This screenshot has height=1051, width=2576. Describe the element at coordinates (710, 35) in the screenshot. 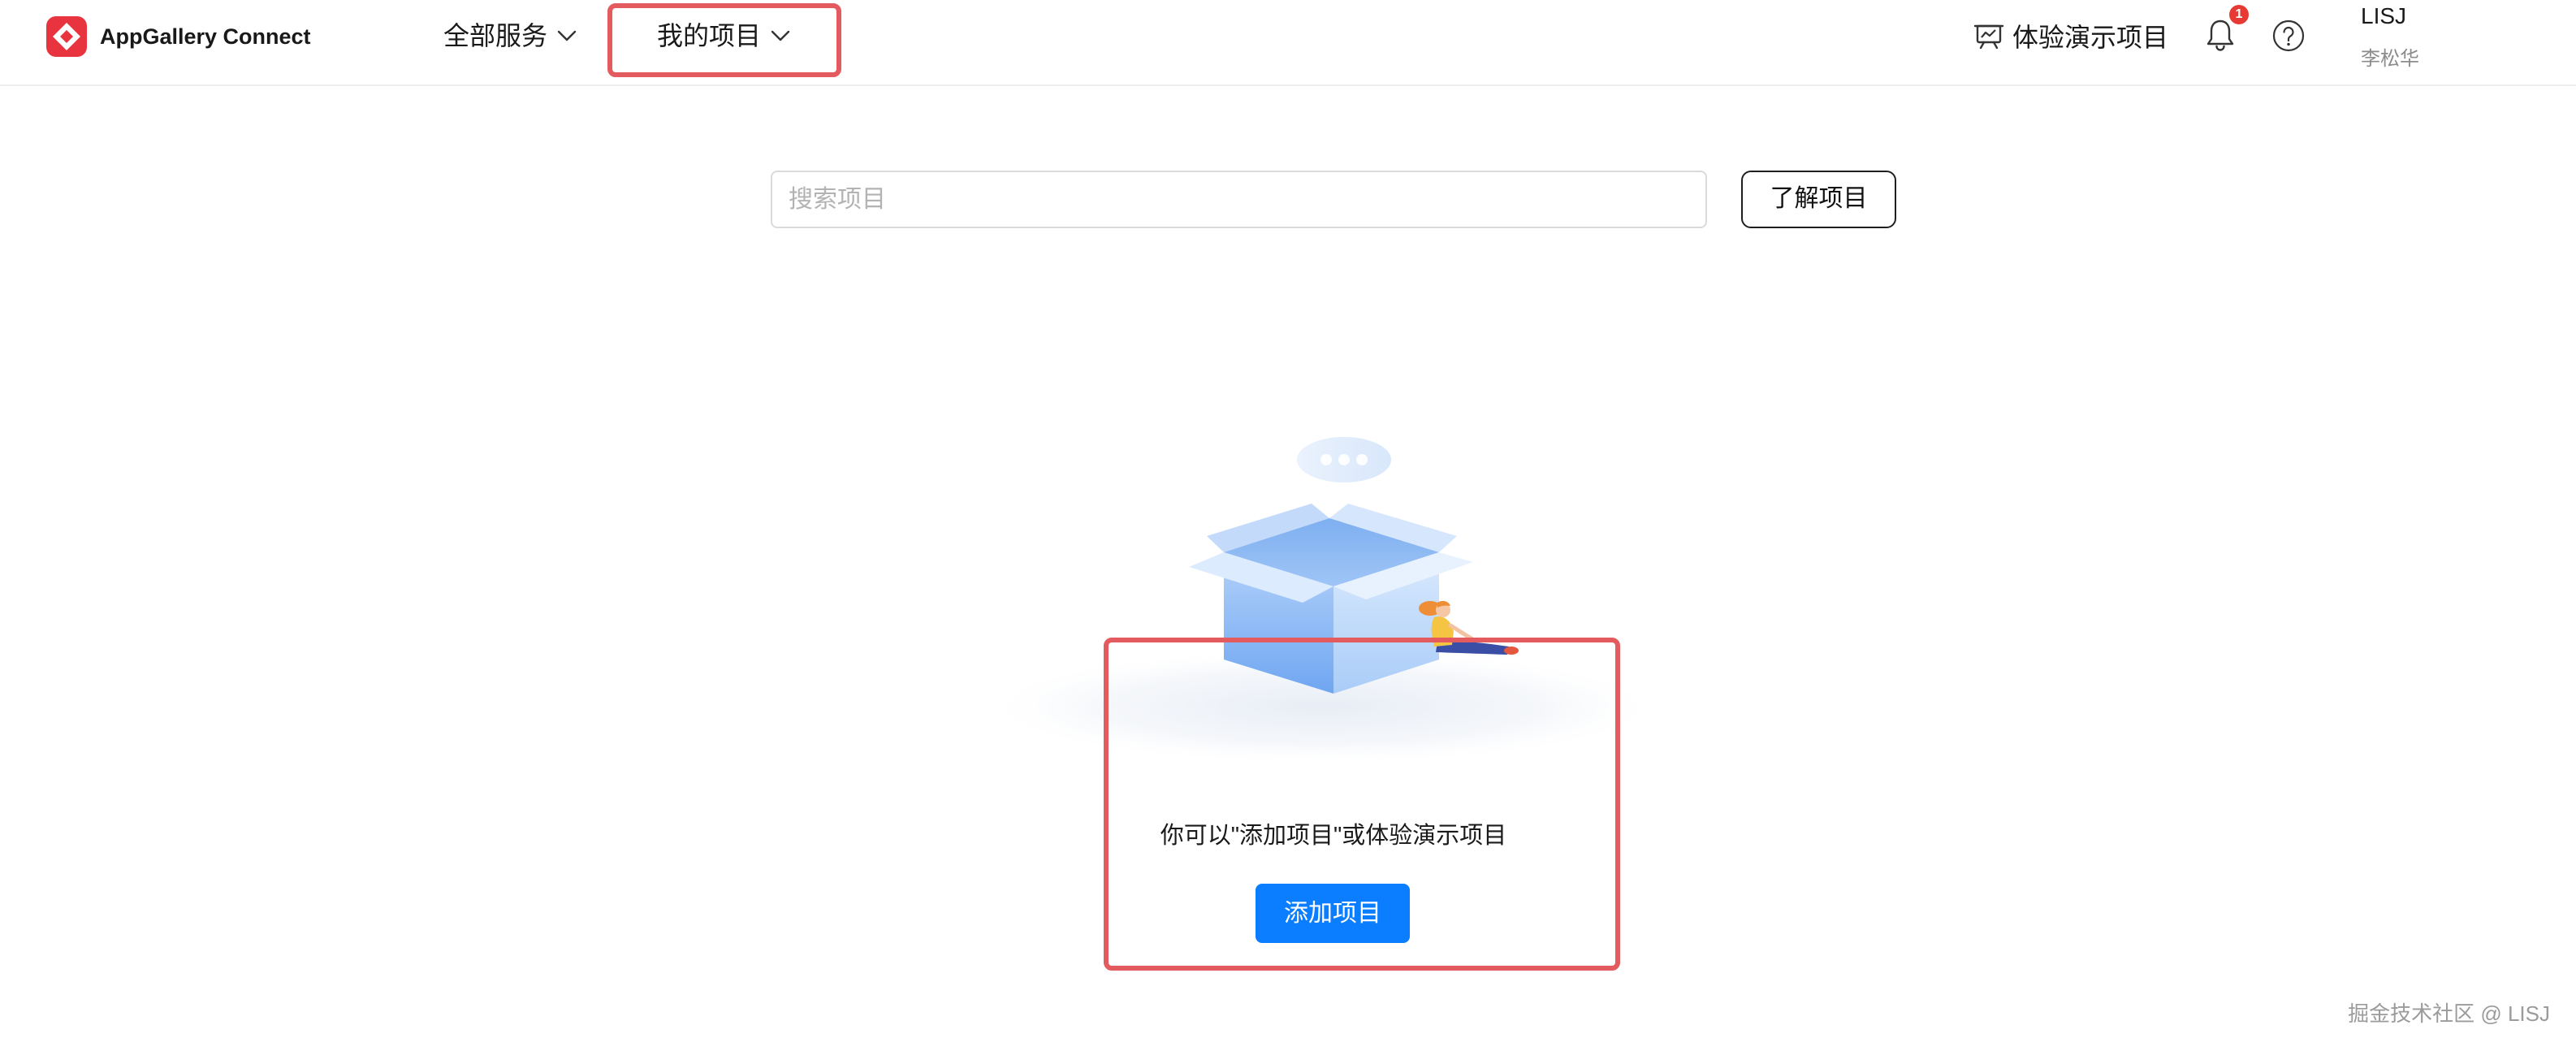

I see `nav-my-projects-label: 我的项目` at that location.